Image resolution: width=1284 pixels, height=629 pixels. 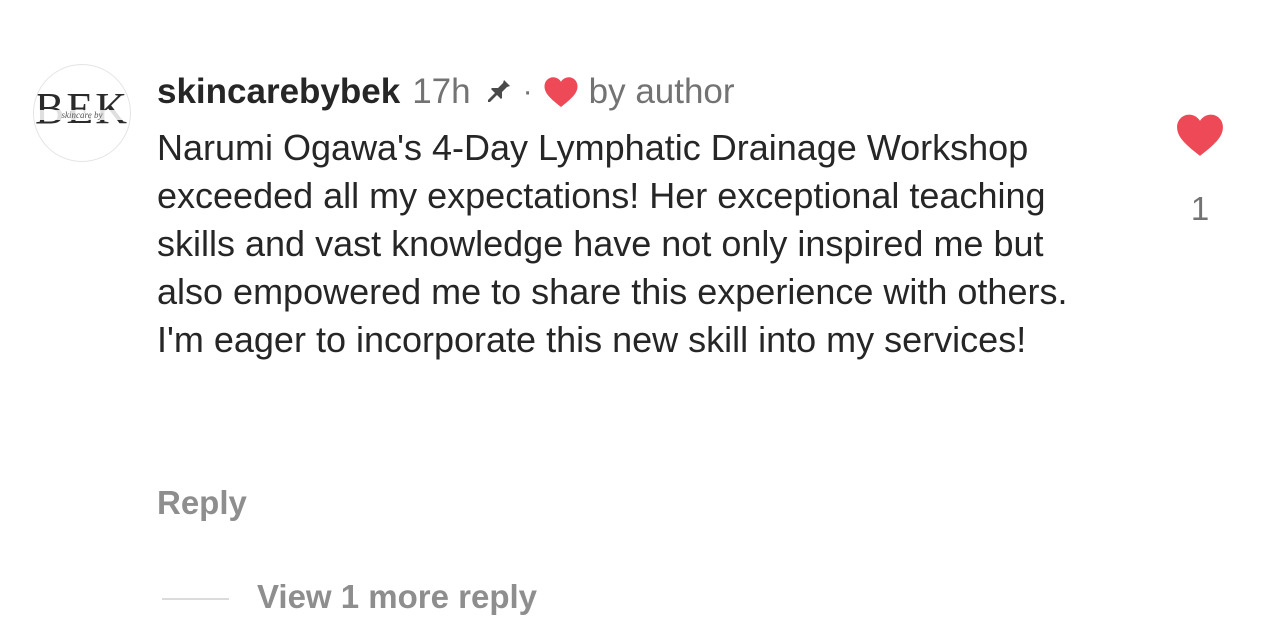 I want to click on like-count: 1, so click(x=1200, y=209).